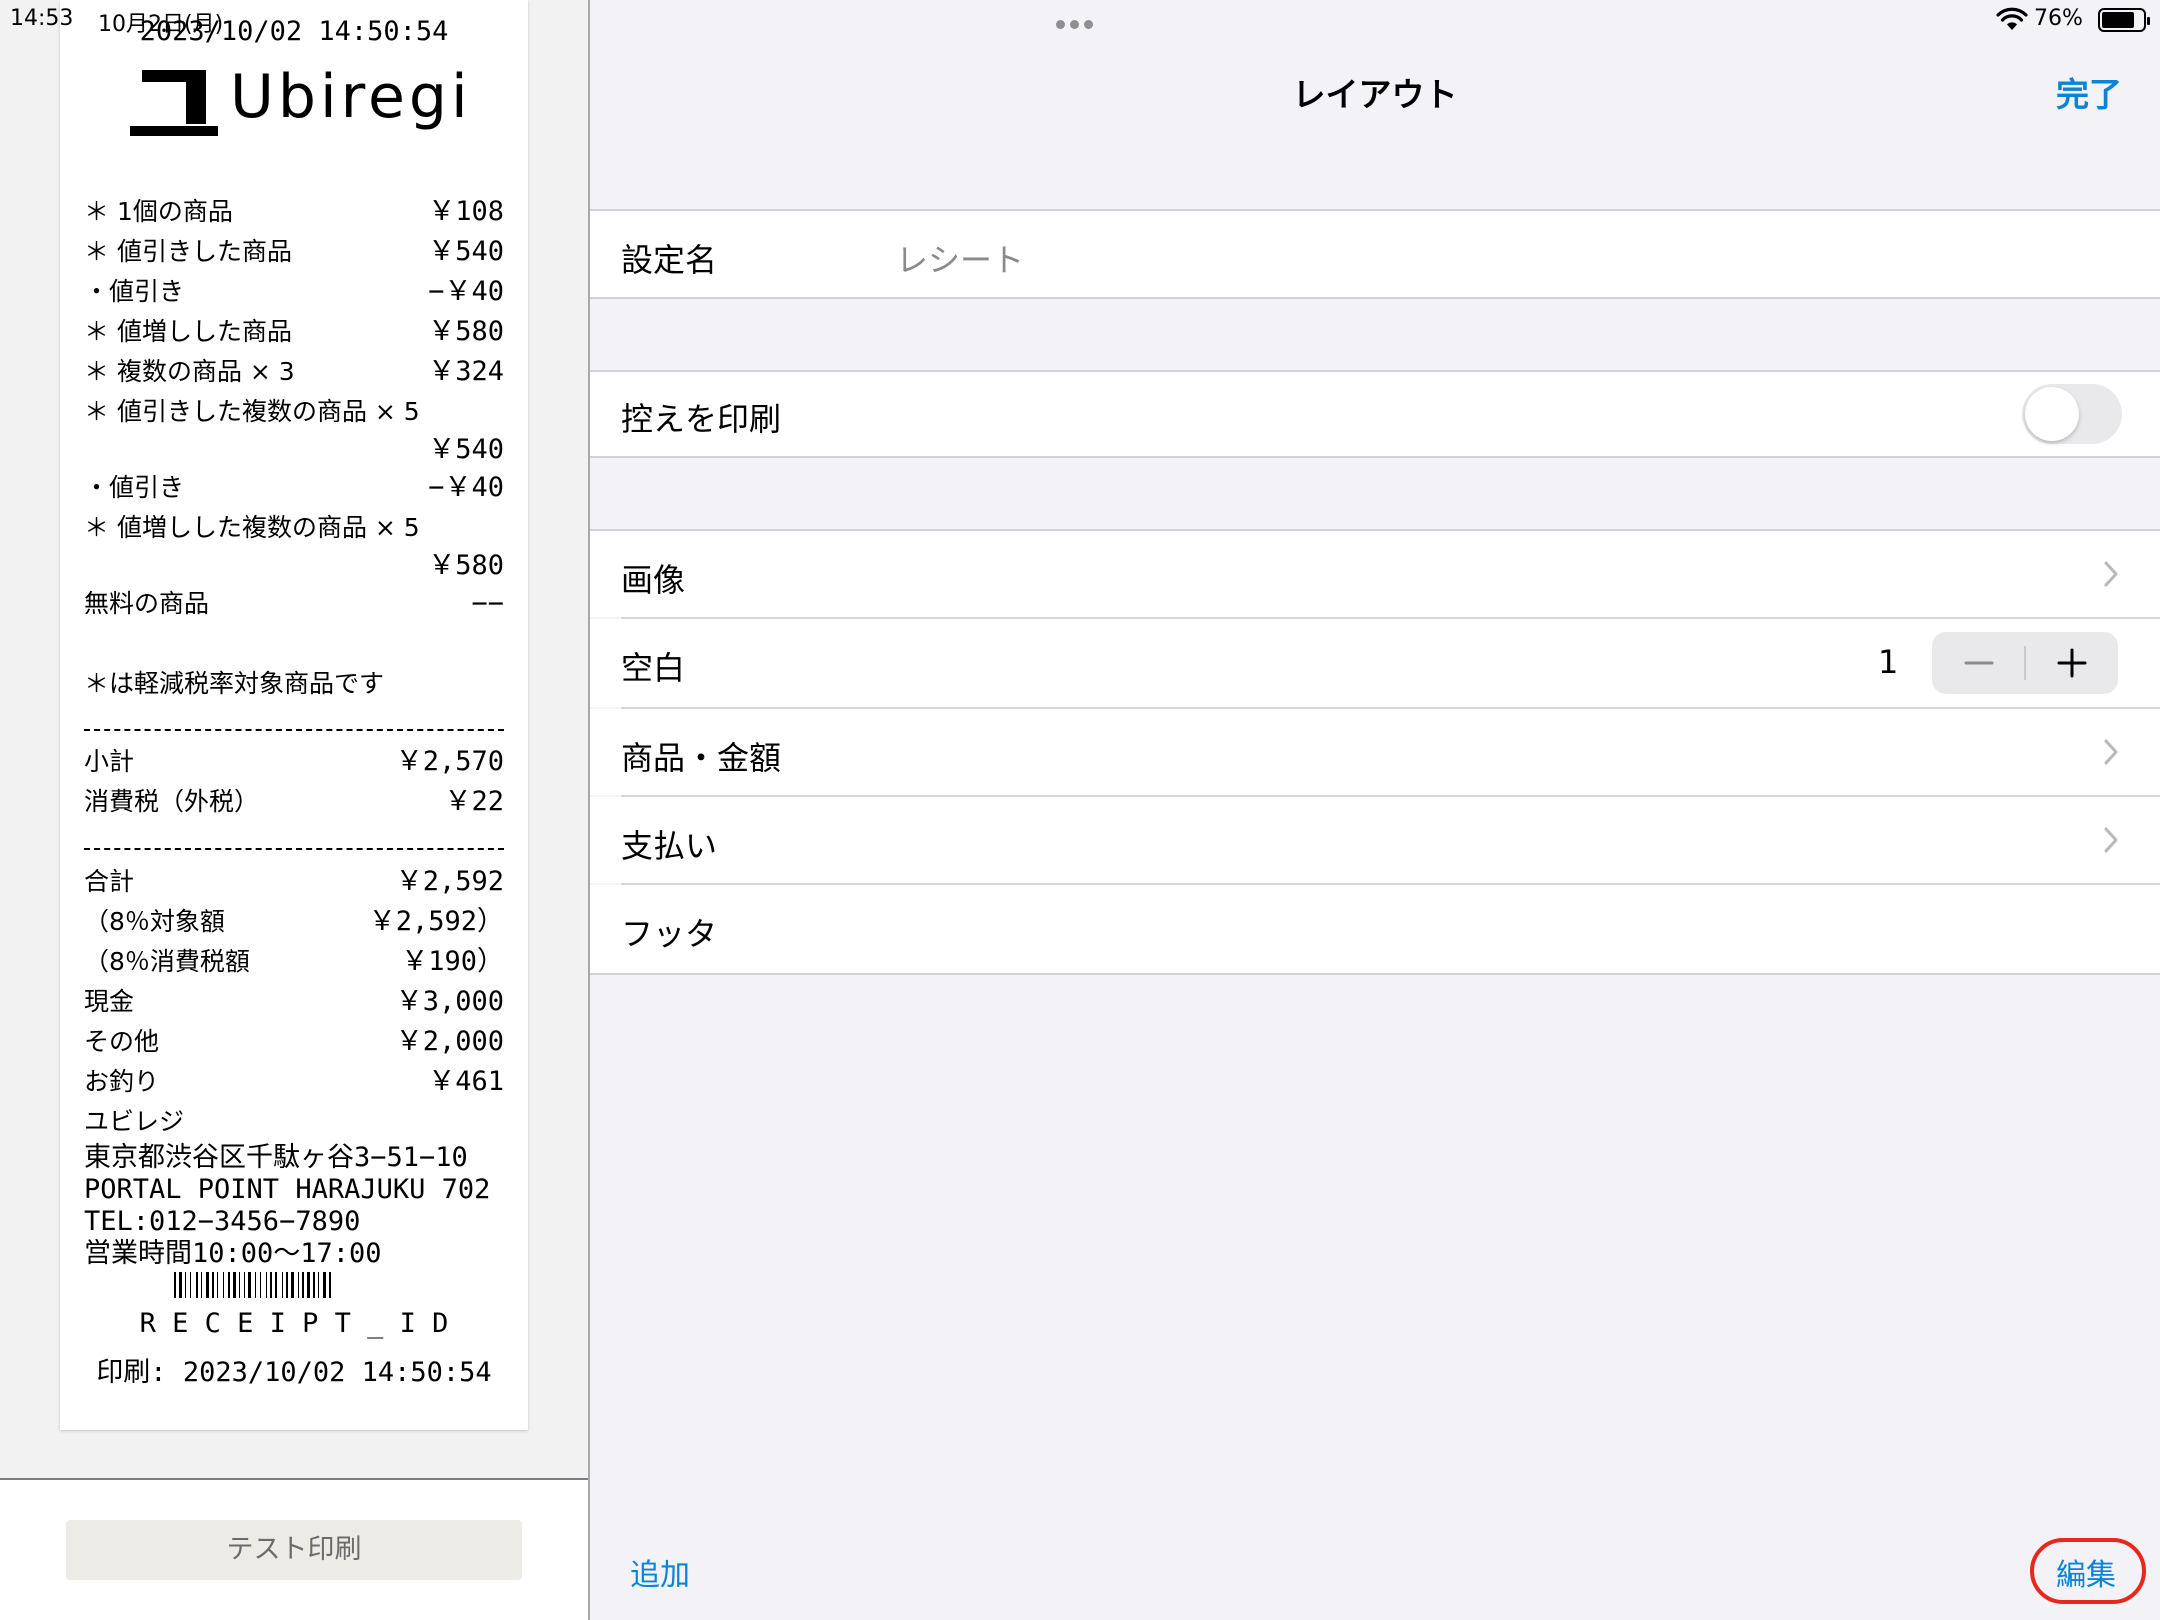 The height and width of the screenshot is (1620, 2160). What do you see at coordinates (252, 411) in the screenshot?
I see `receipt-line: ＊ 値引きした複数の商品 × 5` at bounding box center [252, 411].